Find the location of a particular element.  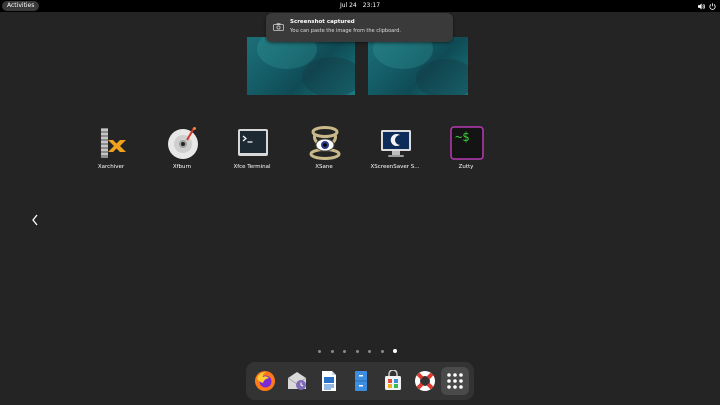

xscreensaver-icon is located at coordinates (396, 143).